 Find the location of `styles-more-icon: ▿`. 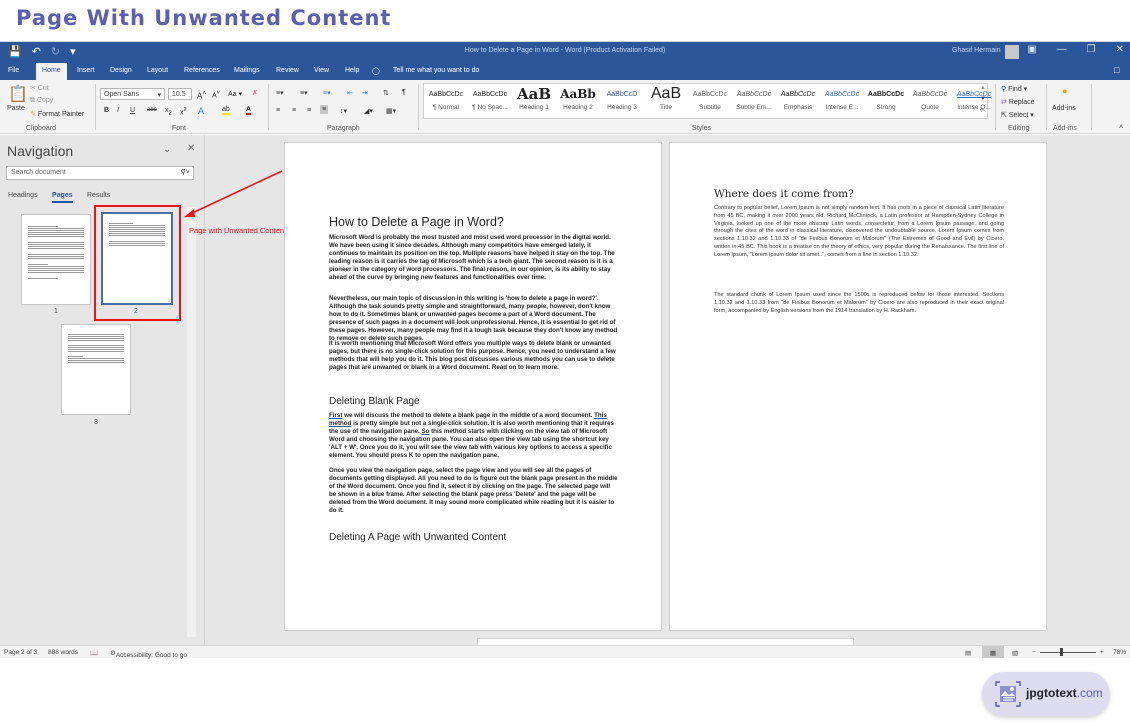

styles-more-icon: ▿ is located at coordinates (981, 110).